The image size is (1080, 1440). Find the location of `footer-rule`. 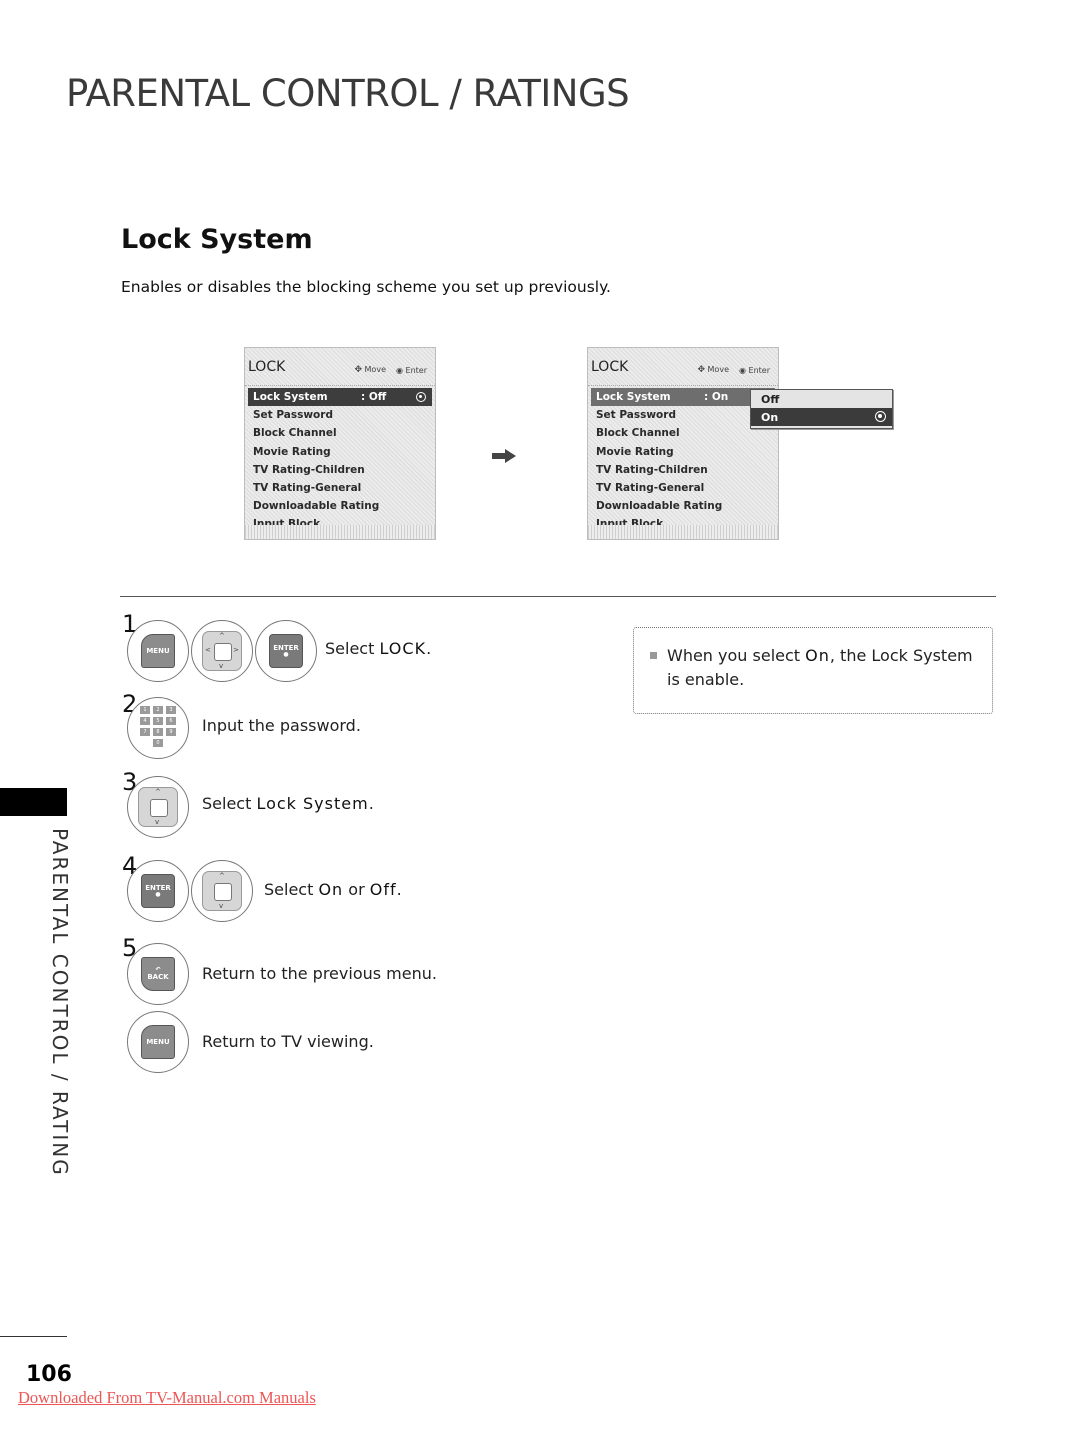

footer-rule is located at coordinates (33, 1336).